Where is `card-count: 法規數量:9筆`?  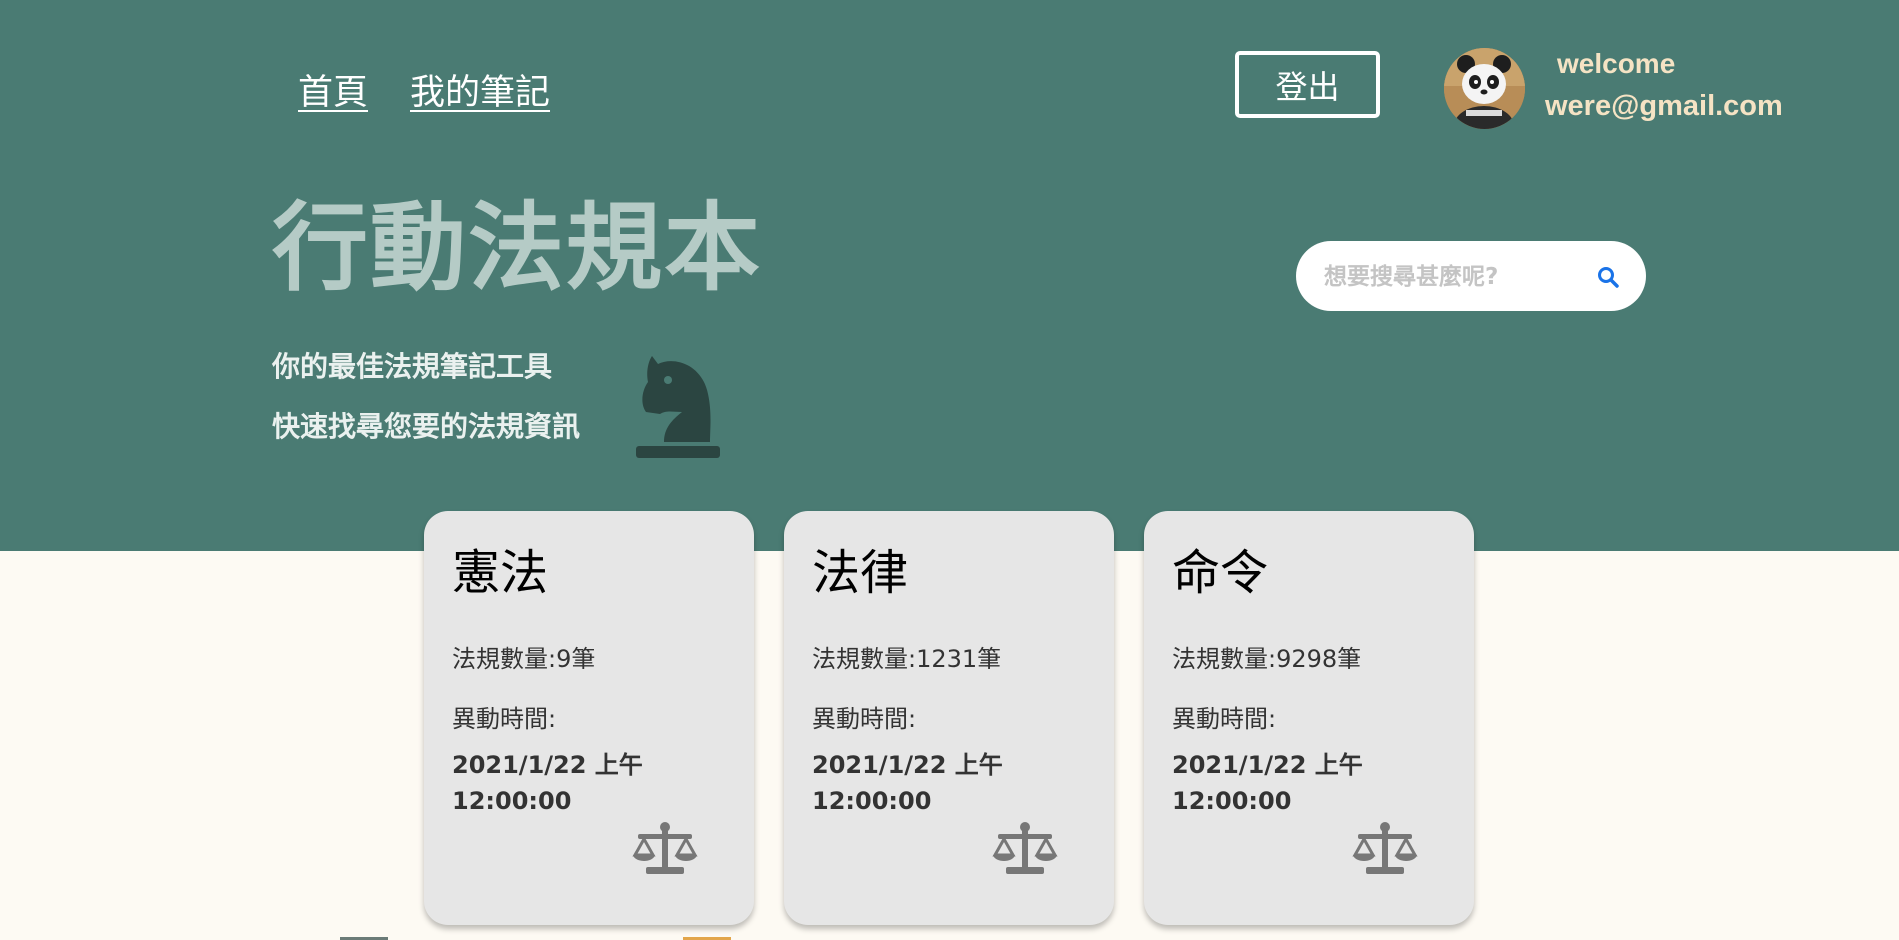
card-count: 法規數量:9筆 is located at coordinates (524, 659).